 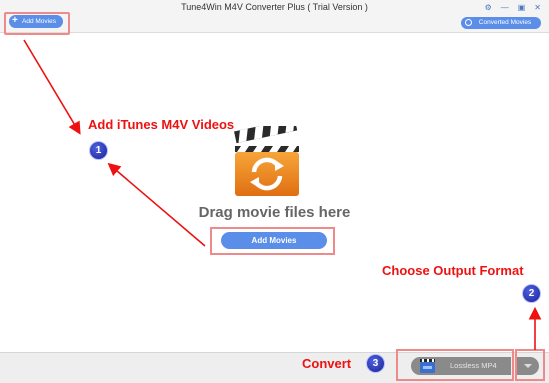 What do you see at coordinates (375, 363) in the screenshot?
I see `step3-badge: 3` at bounding box center [375, 363].